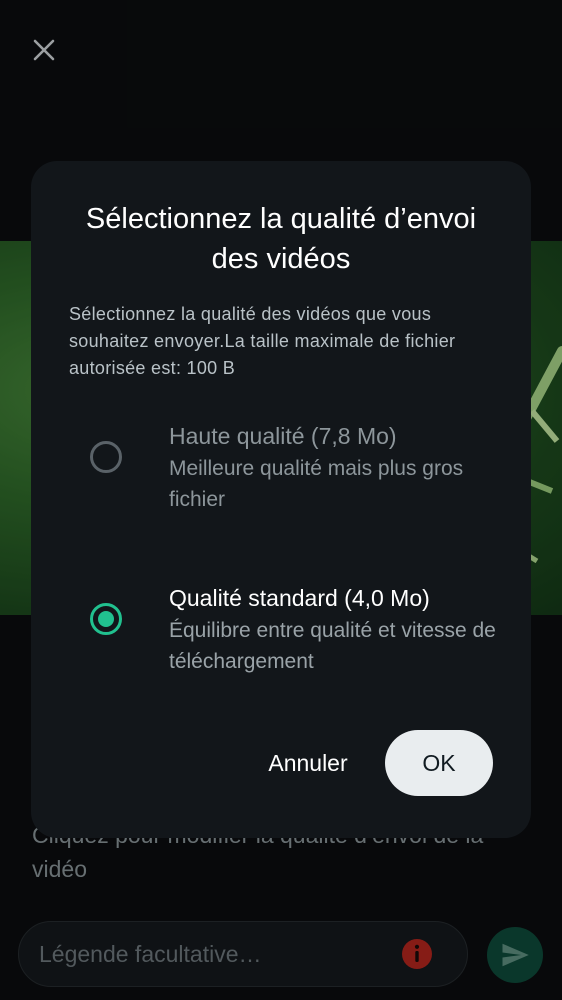  I want to click on radio-standard-quality, so click(106, 619).